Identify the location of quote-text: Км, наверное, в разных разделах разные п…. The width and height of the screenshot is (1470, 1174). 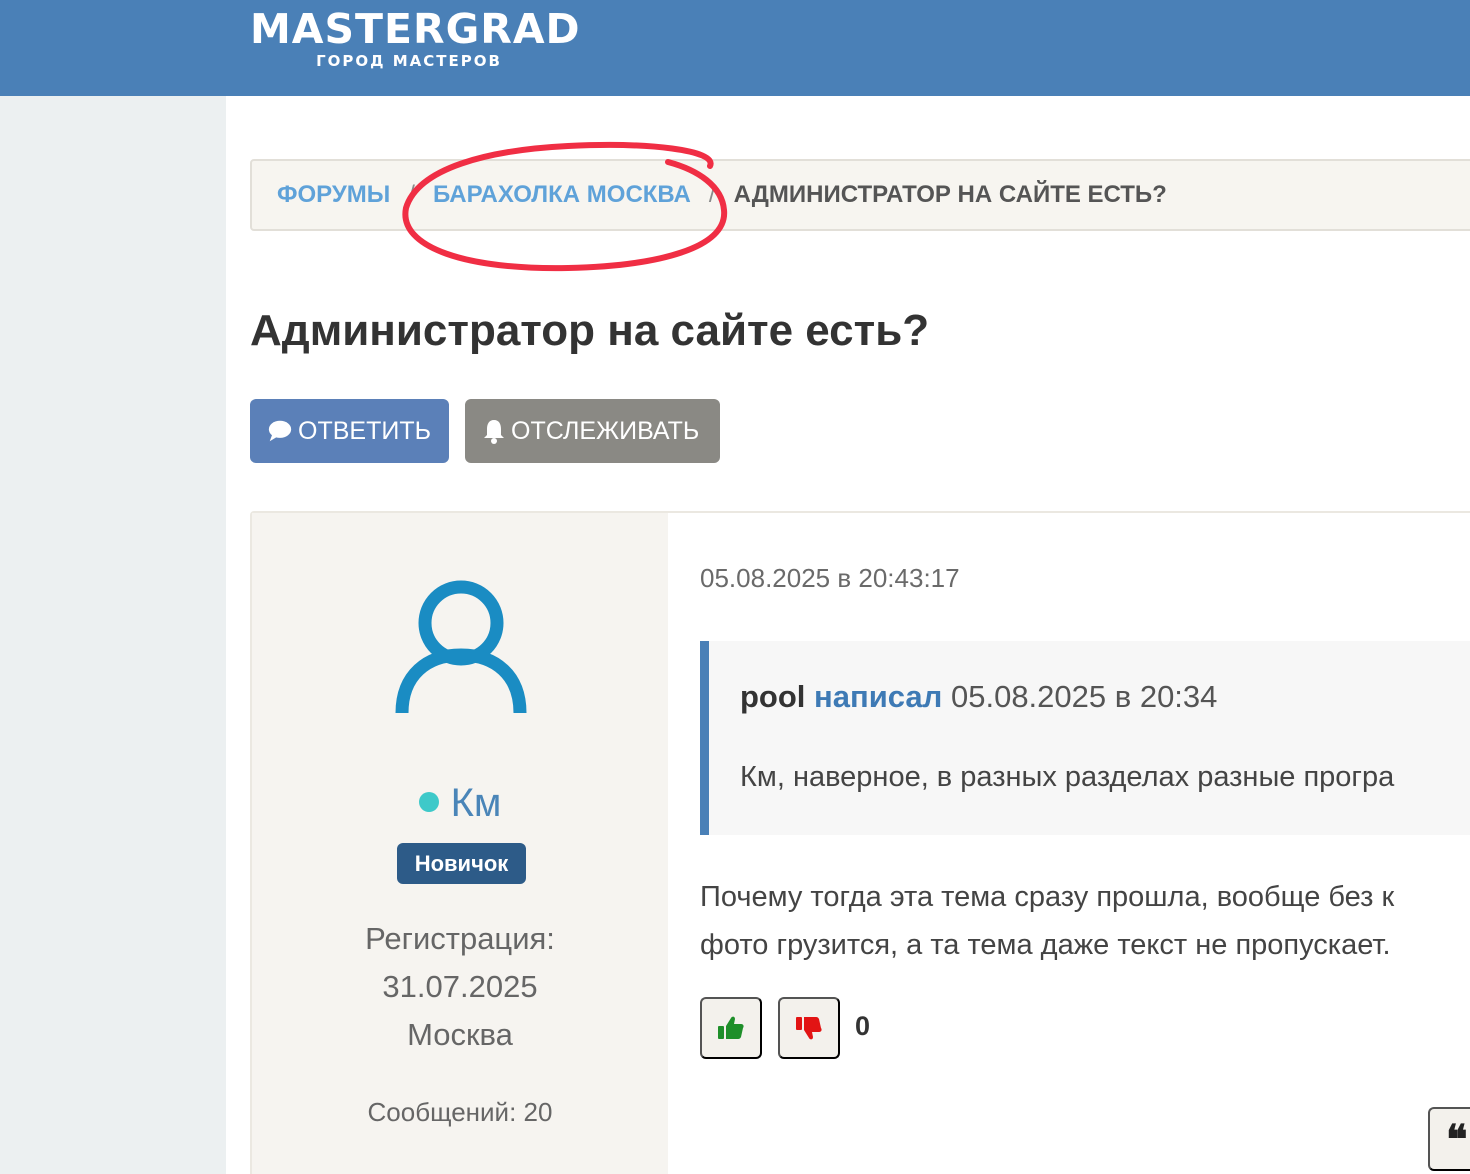
(1067, 777).